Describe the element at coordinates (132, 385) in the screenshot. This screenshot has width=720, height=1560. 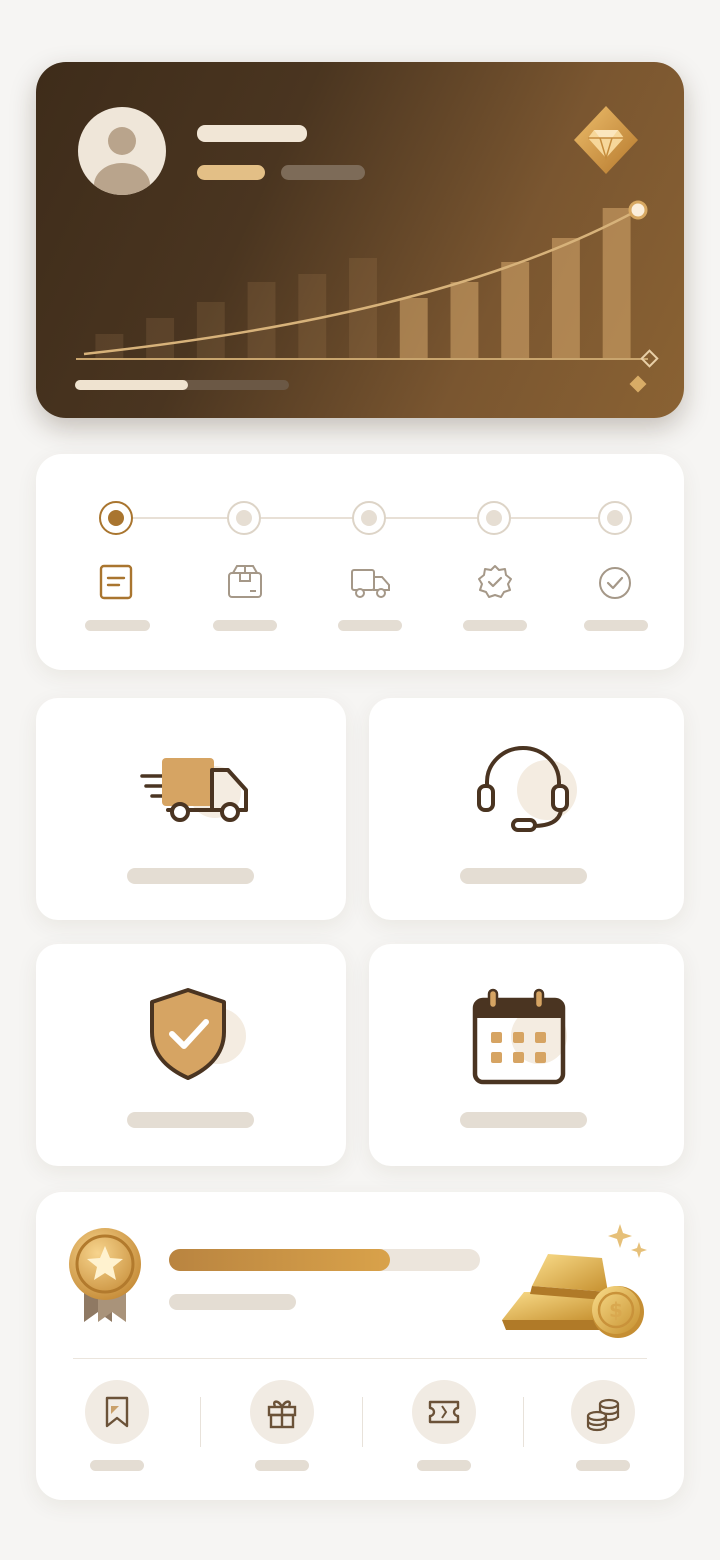
I see `progress-fill` at that location.